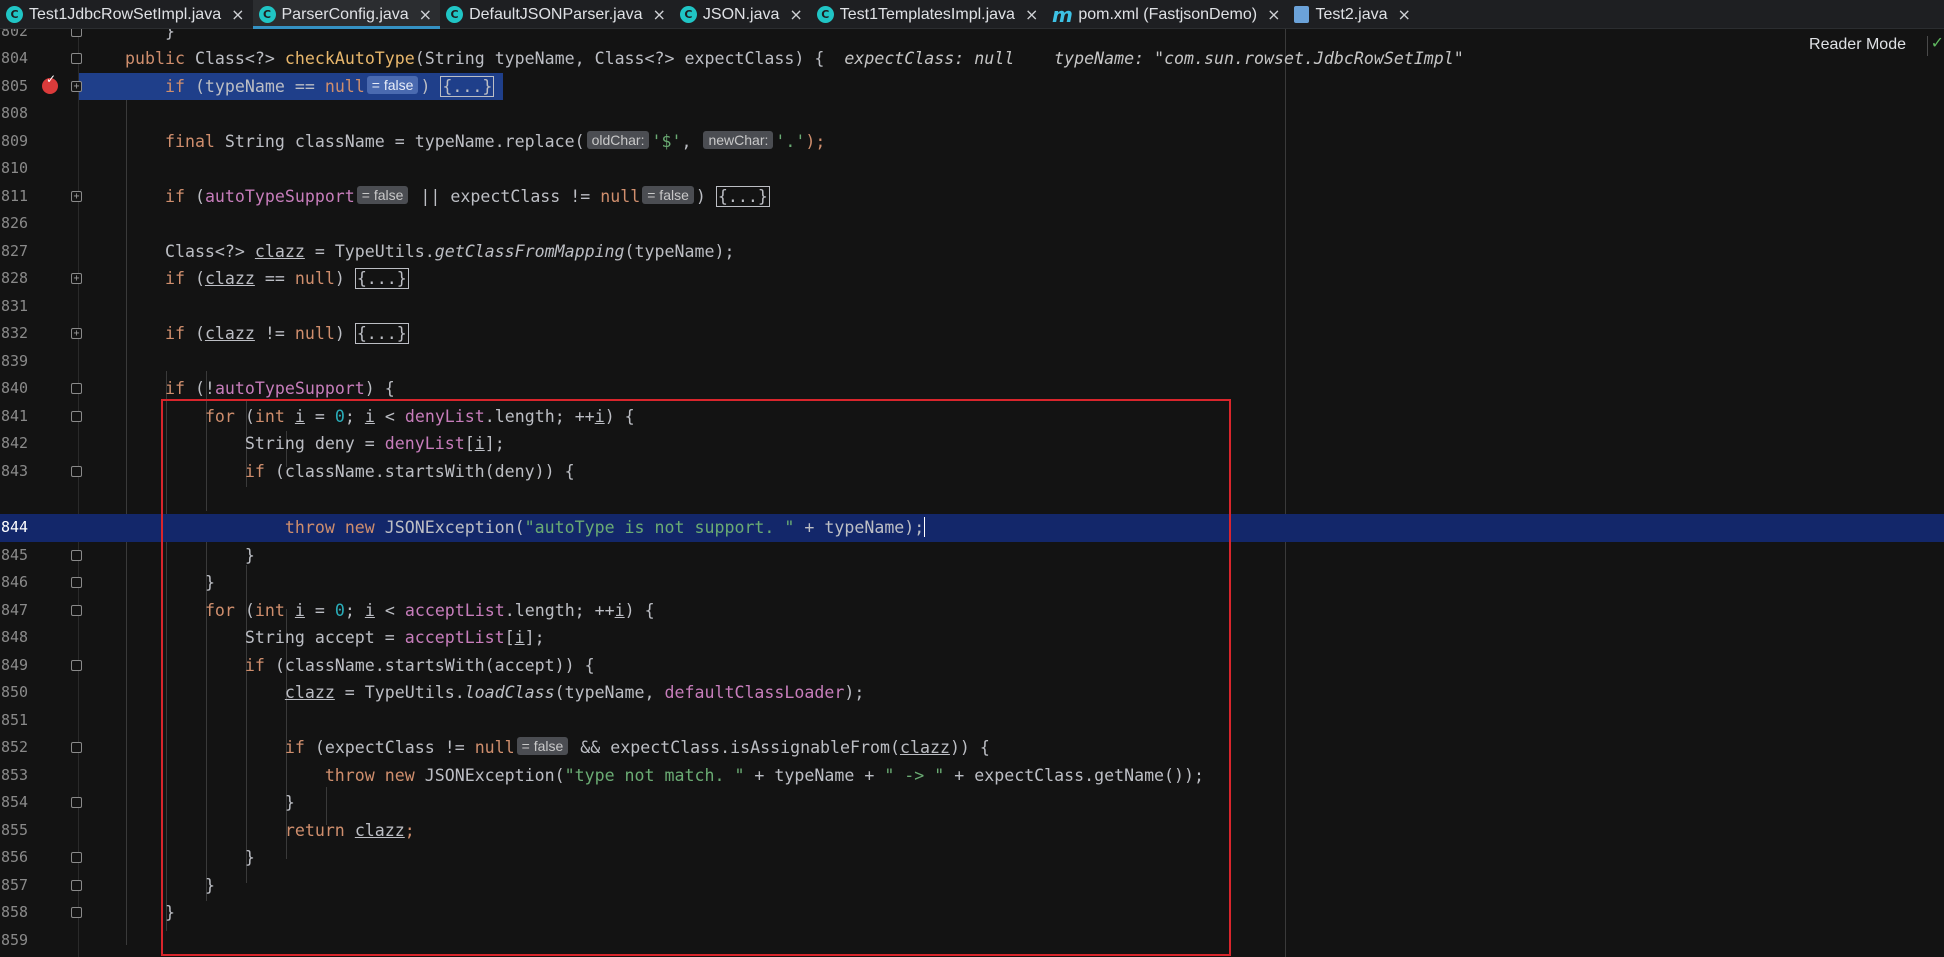  I want to click on code-line: 808, so click(972, 114).